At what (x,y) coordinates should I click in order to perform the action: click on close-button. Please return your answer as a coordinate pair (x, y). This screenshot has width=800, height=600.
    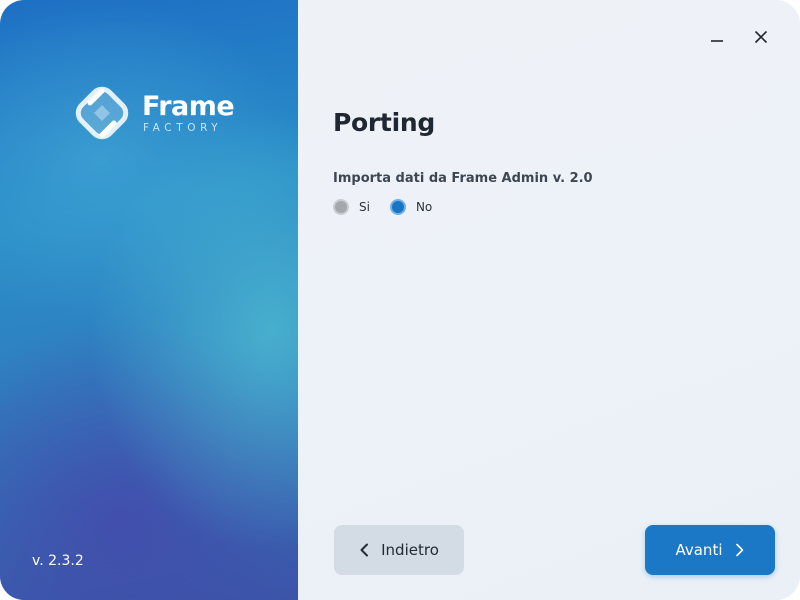
    Looking at the image, I should click on (761, 37).